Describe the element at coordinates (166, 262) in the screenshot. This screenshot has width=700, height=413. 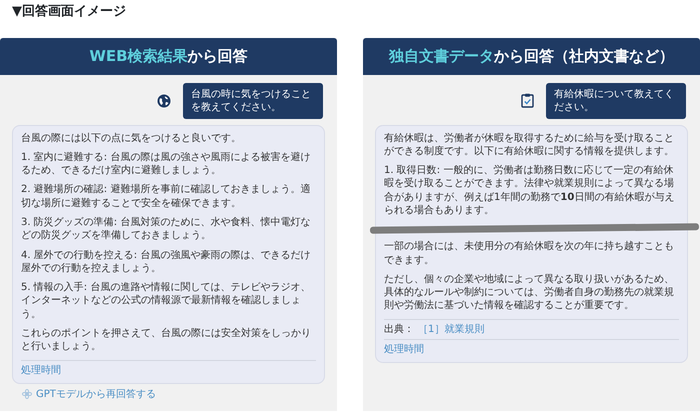
I see `answer-paragraph: 4. 屋外での行動を控える: 台風の強風や豪雨の際は、できるだけ屋外での行動を控えましょう。` at that location.